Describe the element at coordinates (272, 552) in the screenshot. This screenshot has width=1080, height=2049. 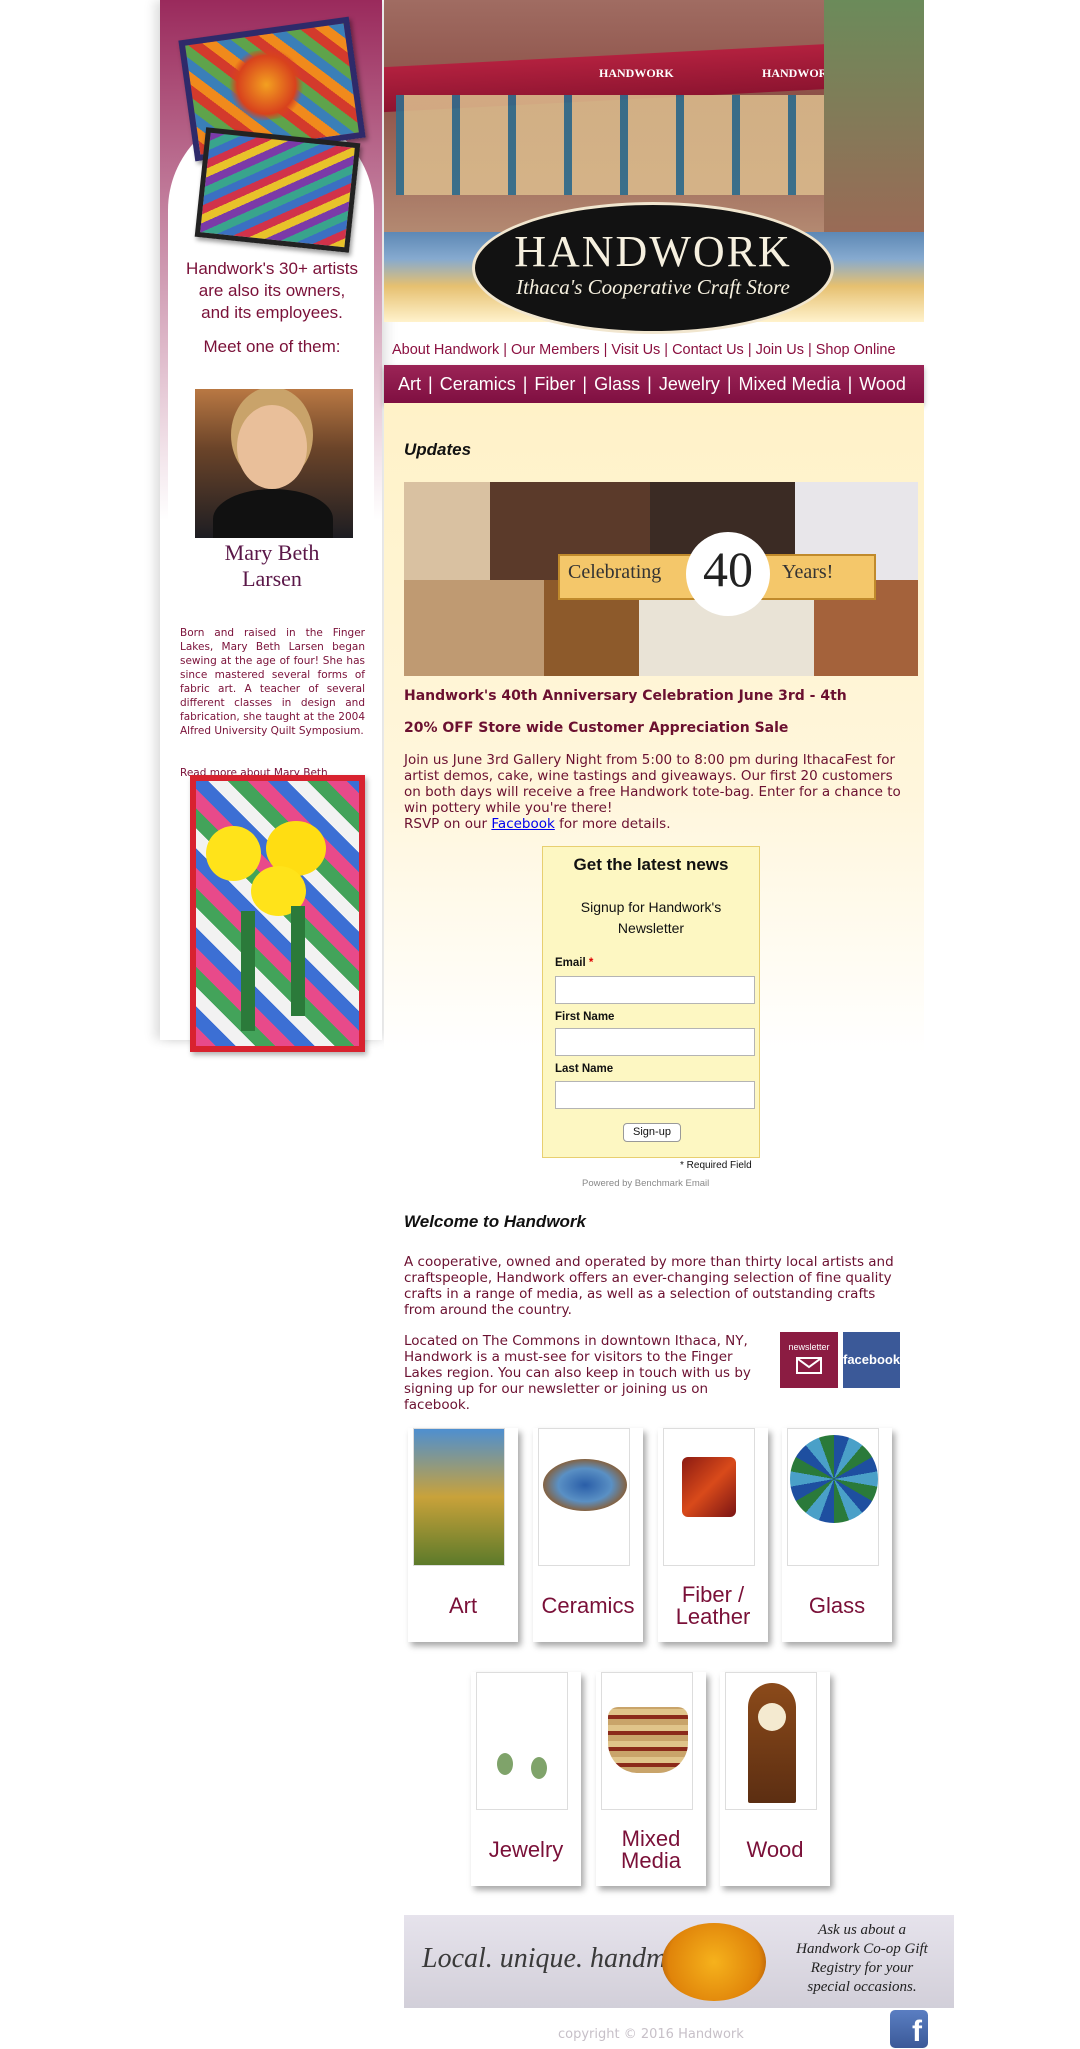
I see `member-name-first: Mary Beth` at that location.